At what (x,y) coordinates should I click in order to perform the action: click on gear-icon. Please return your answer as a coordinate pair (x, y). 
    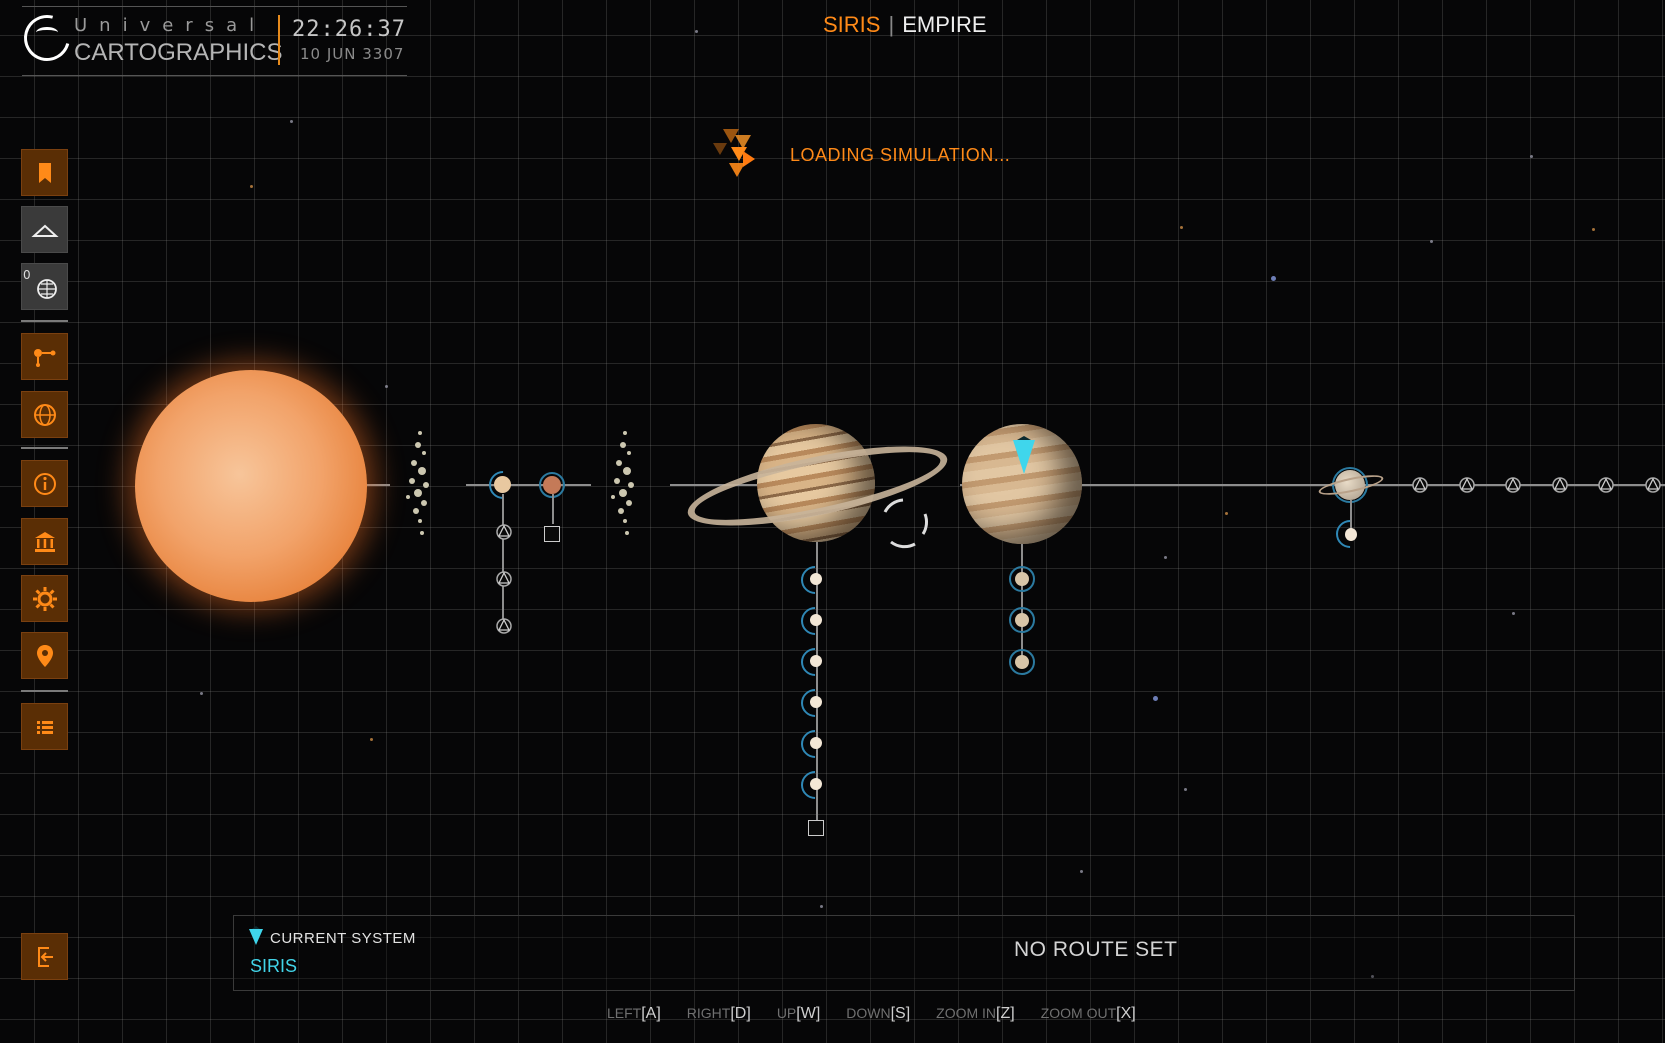
    Looking at the image, I should click on (44, 598).